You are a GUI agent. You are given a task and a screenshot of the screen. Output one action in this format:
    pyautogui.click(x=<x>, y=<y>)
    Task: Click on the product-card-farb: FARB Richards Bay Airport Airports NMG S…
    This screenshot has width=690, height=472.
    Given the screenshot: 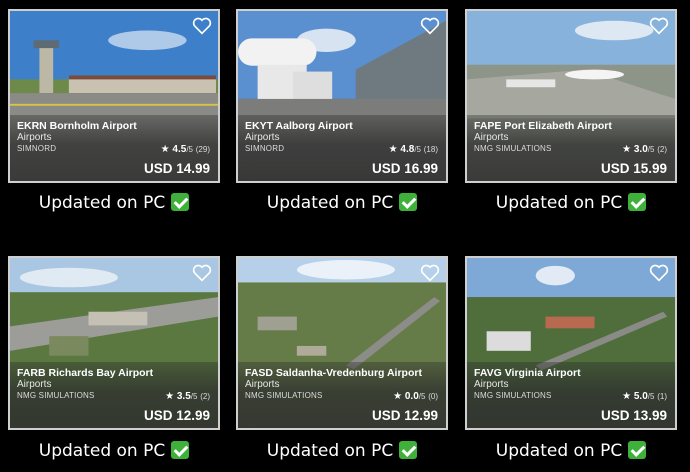 What is the action you would take?
    pyautogui.click(x=114, y=343)
    